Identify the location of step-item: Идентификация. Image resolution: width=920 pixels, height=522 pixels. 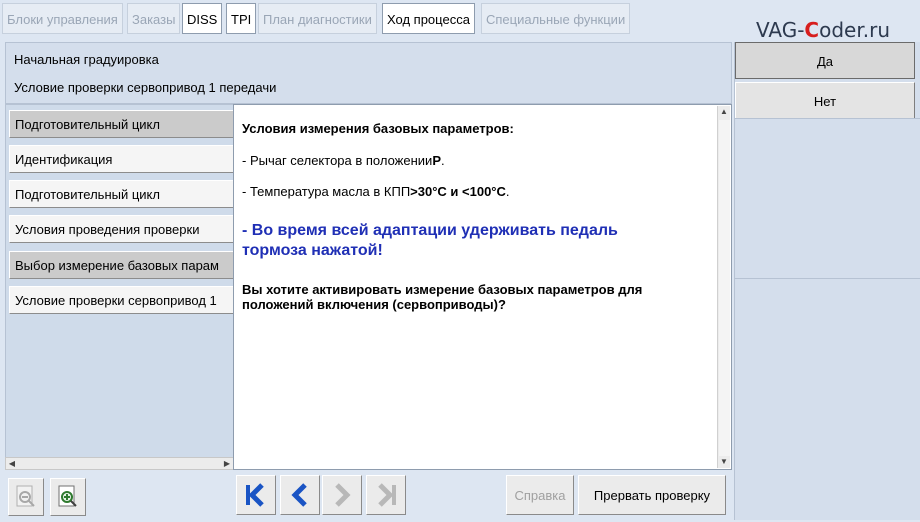
(121, 159).